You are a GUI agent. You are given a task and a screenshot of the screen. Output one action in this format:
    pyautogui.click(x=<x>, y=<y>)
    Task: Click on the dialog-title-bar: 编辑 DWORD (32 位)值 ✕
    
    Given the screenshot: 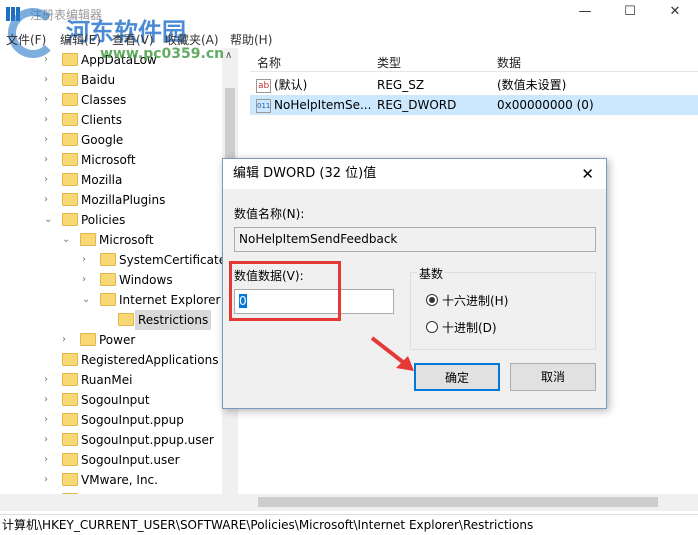 What is the action you would take?
    pyautogui.click(x=414, y=174)
    